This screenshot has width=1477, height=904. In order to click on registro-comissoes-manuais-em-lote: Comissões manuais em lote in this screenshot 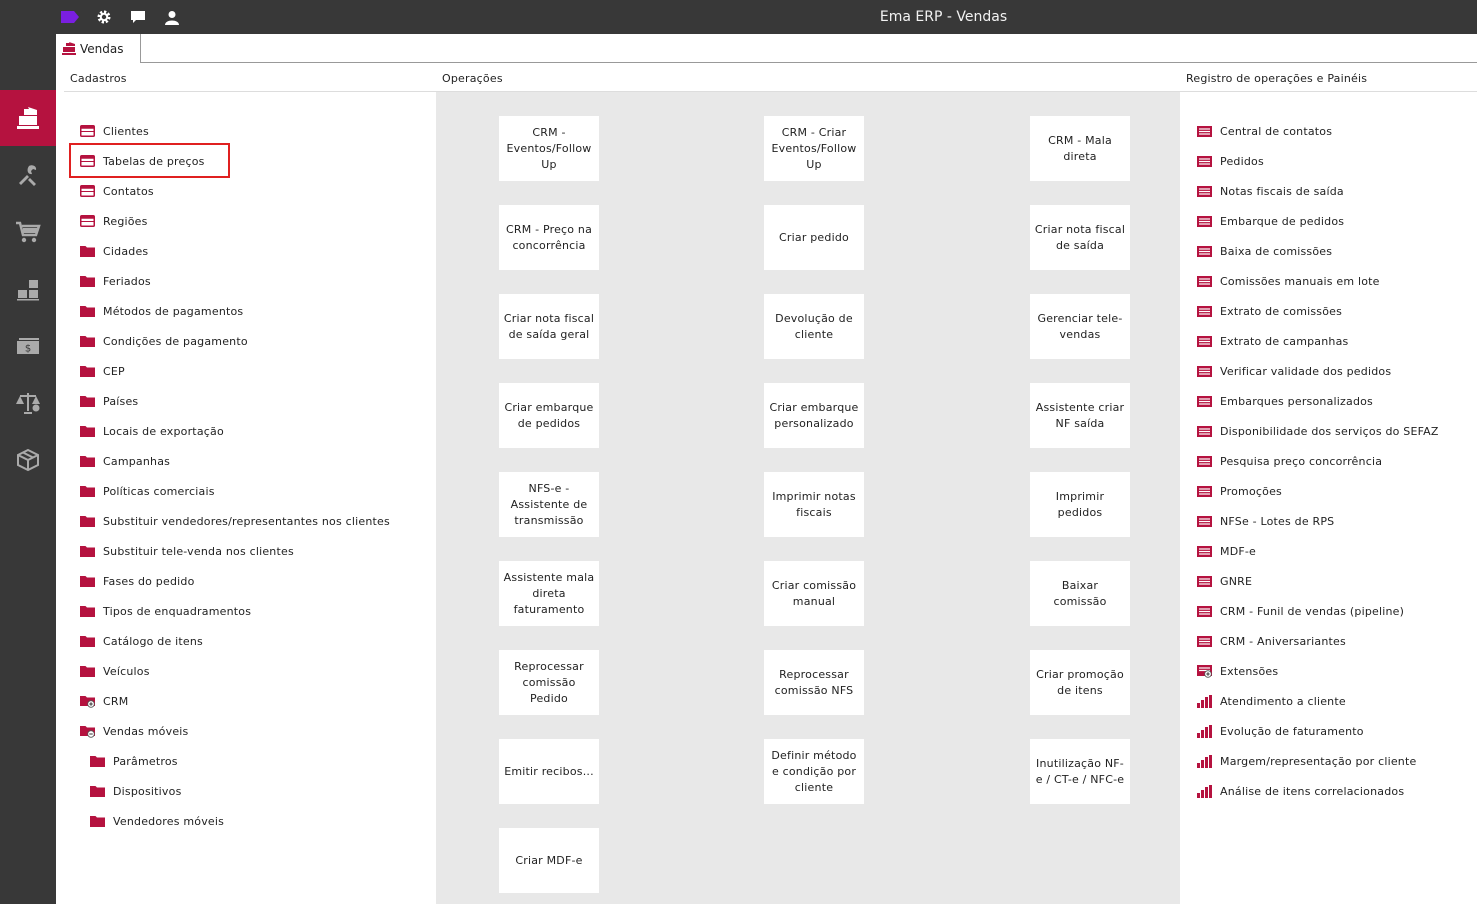, I will do `click(1288, 281)`.